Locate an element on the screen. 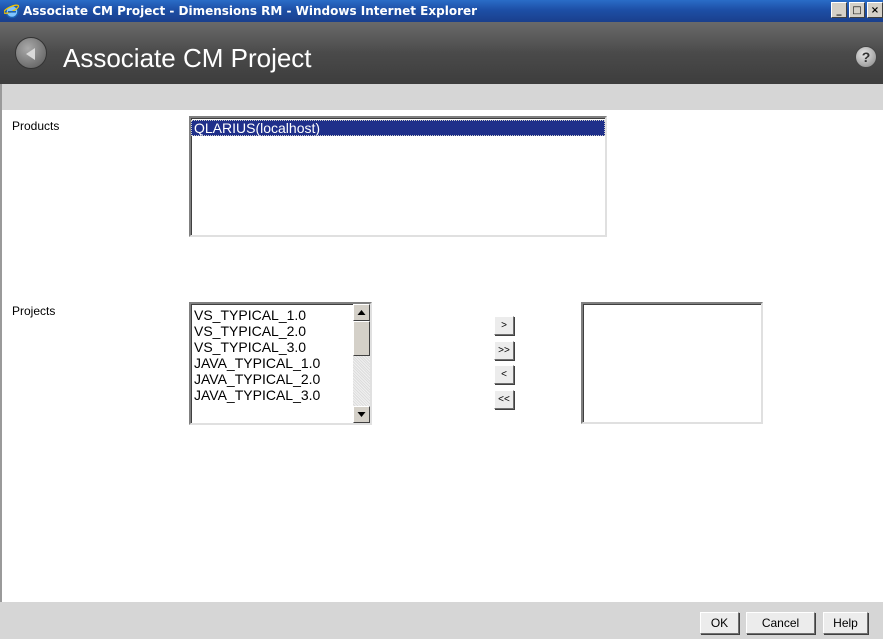 The image size is (883, 639). maximize-button: □ is located at coordinates (857, 10).